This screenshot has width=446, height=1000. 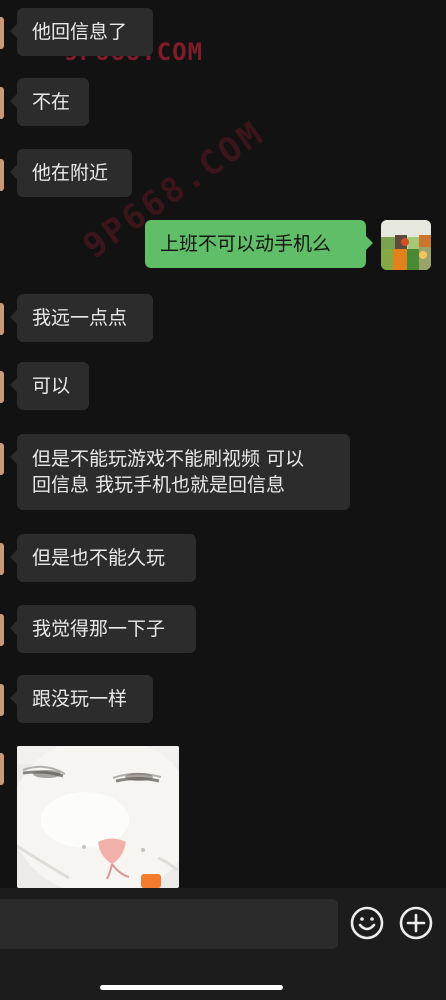 What do you see at coordinates (103, 558) in the screenshot?
I see `message-bubble: 但是也不能久玩` at bounding box center [103, 558].